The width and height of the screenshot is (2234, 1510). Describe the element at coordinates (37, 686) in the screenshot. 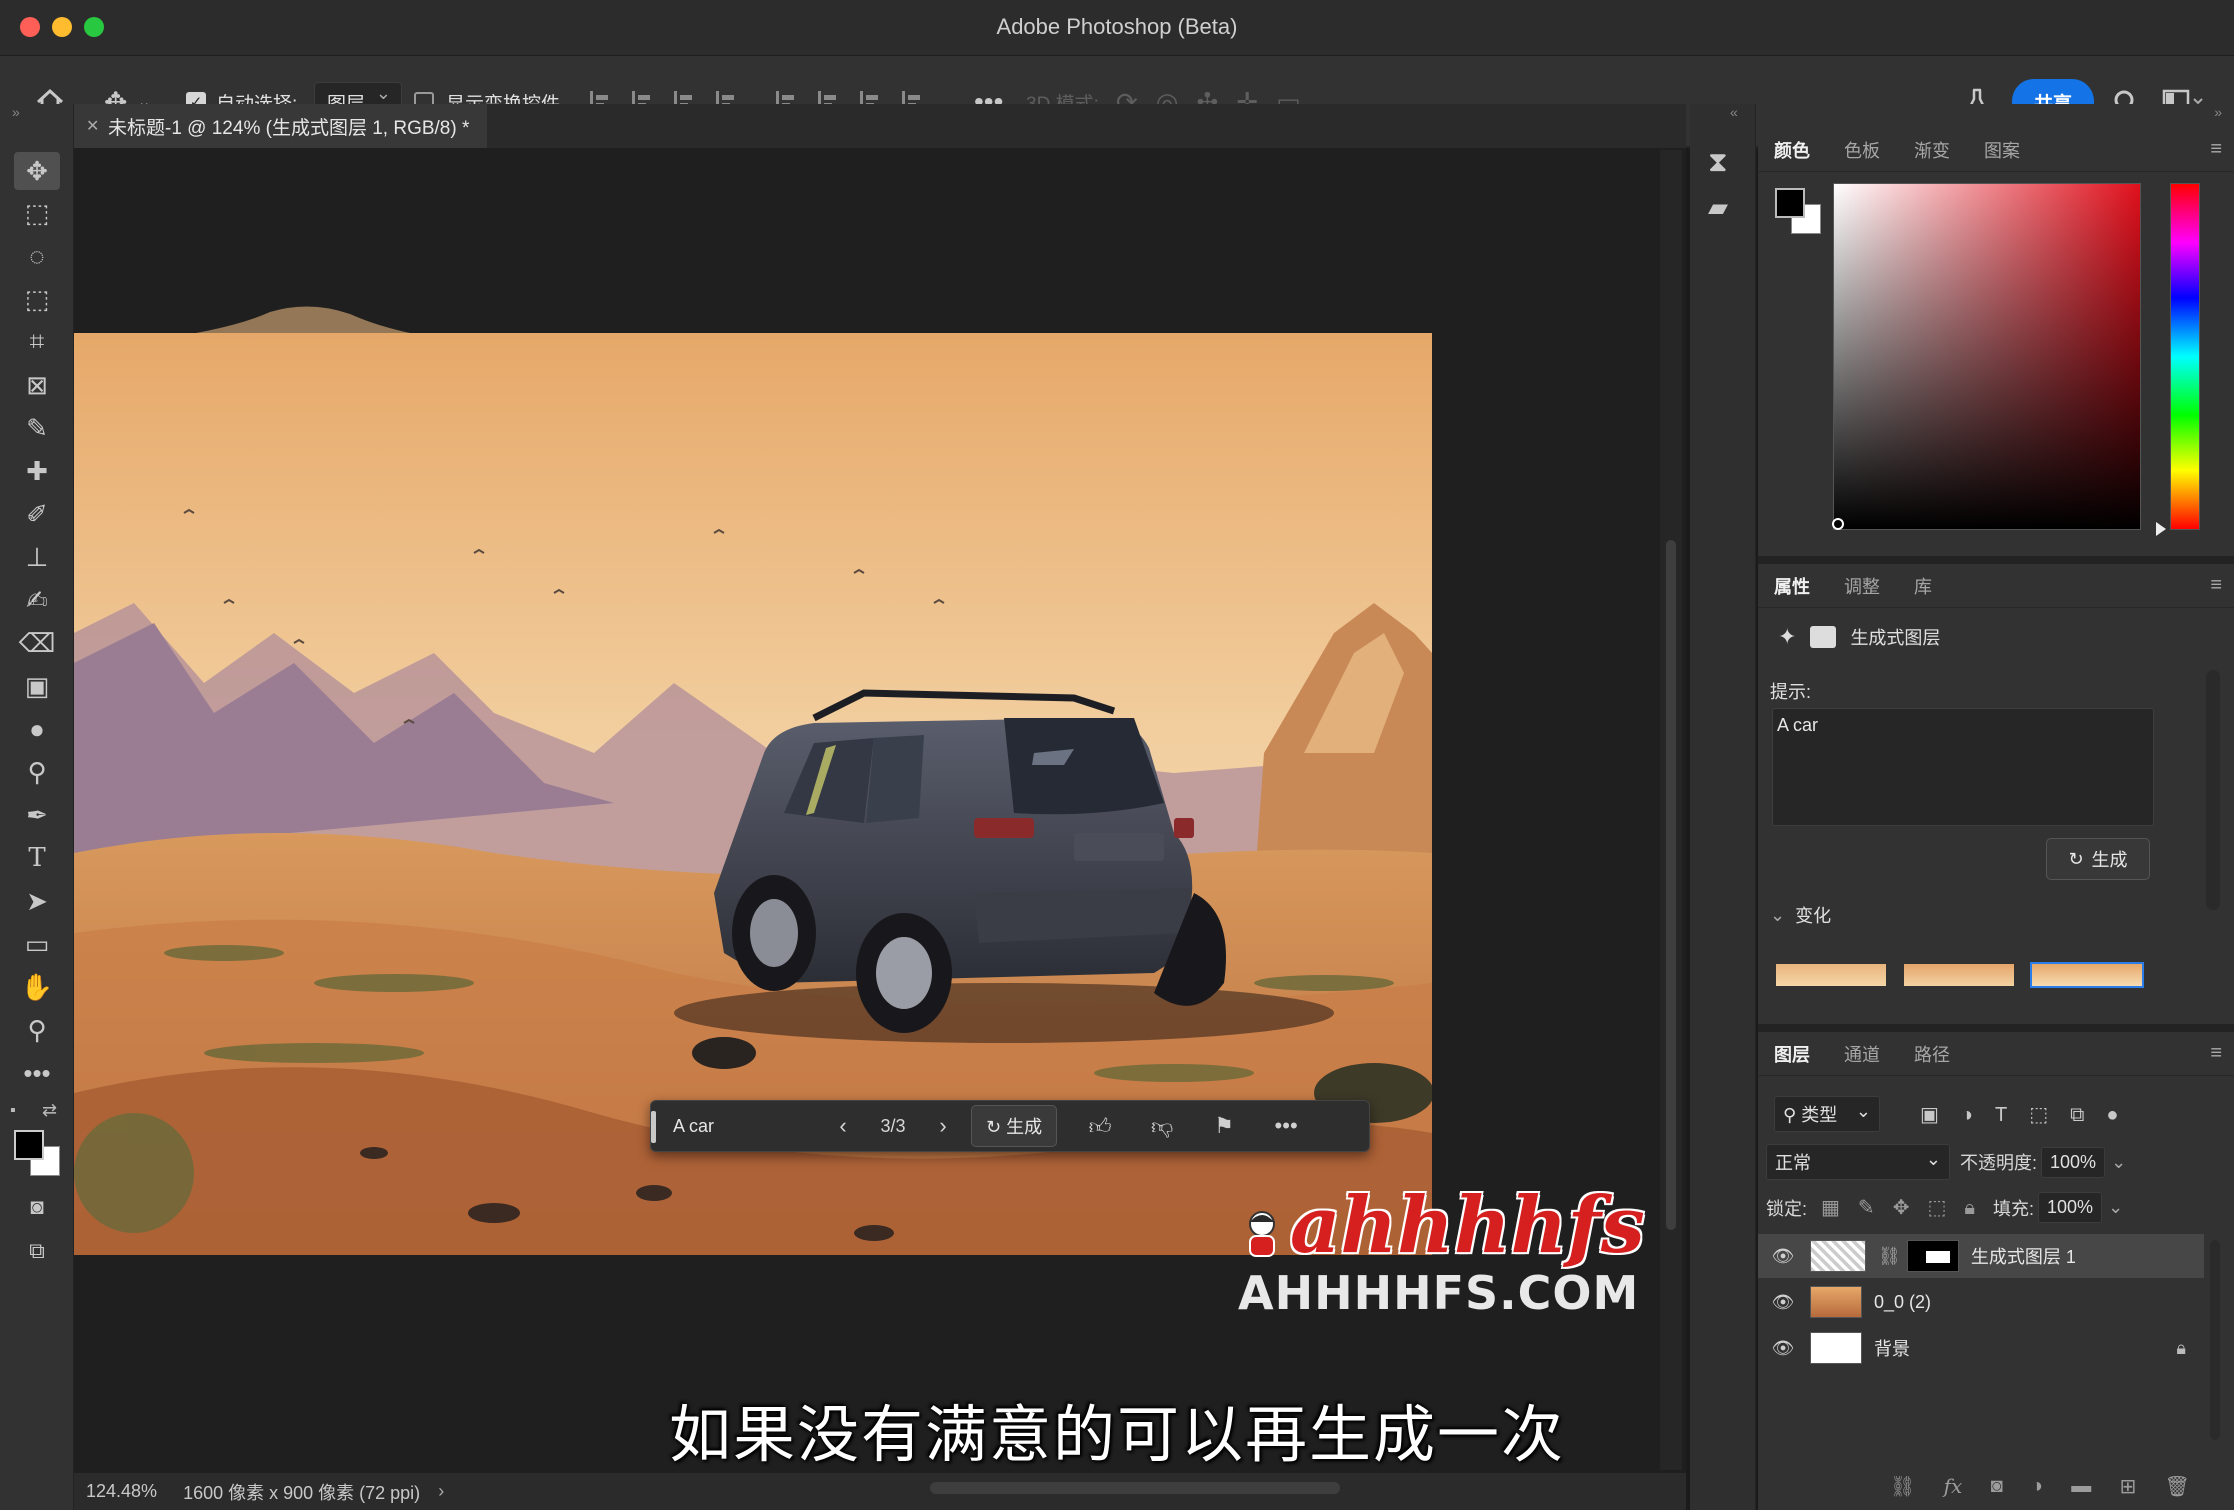

I see `gradient-tool-icon: ▣` at that location.